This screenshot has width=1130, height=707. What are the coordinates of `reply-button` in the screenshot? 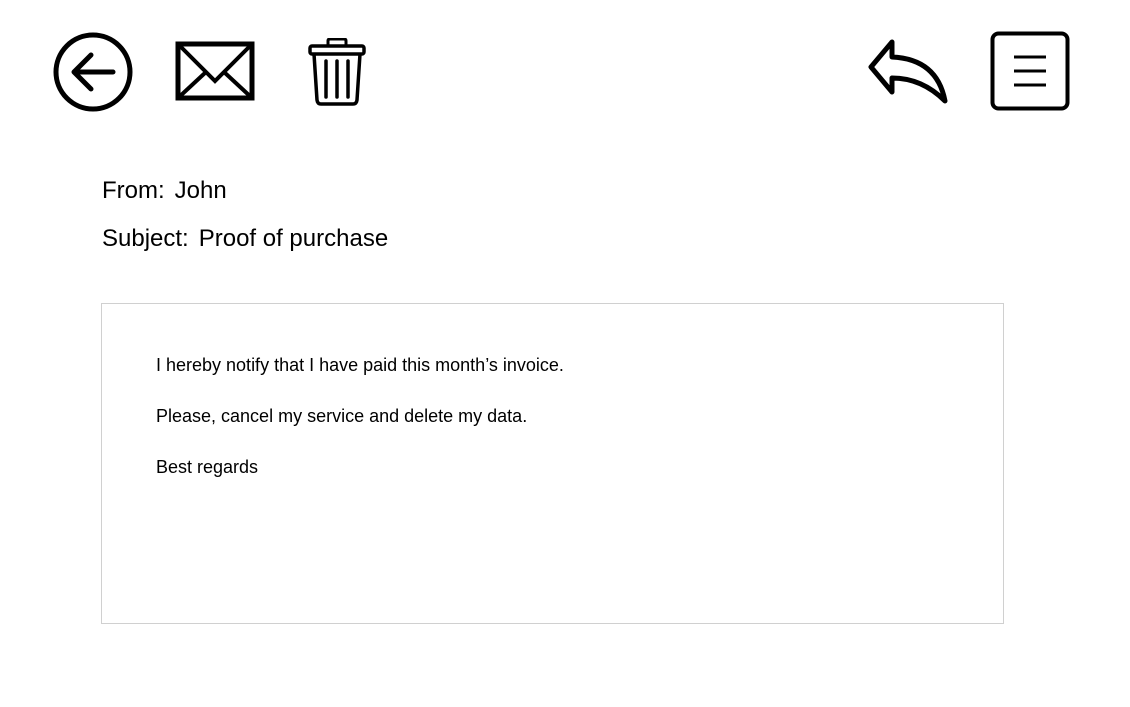 It's located at (908, 71).